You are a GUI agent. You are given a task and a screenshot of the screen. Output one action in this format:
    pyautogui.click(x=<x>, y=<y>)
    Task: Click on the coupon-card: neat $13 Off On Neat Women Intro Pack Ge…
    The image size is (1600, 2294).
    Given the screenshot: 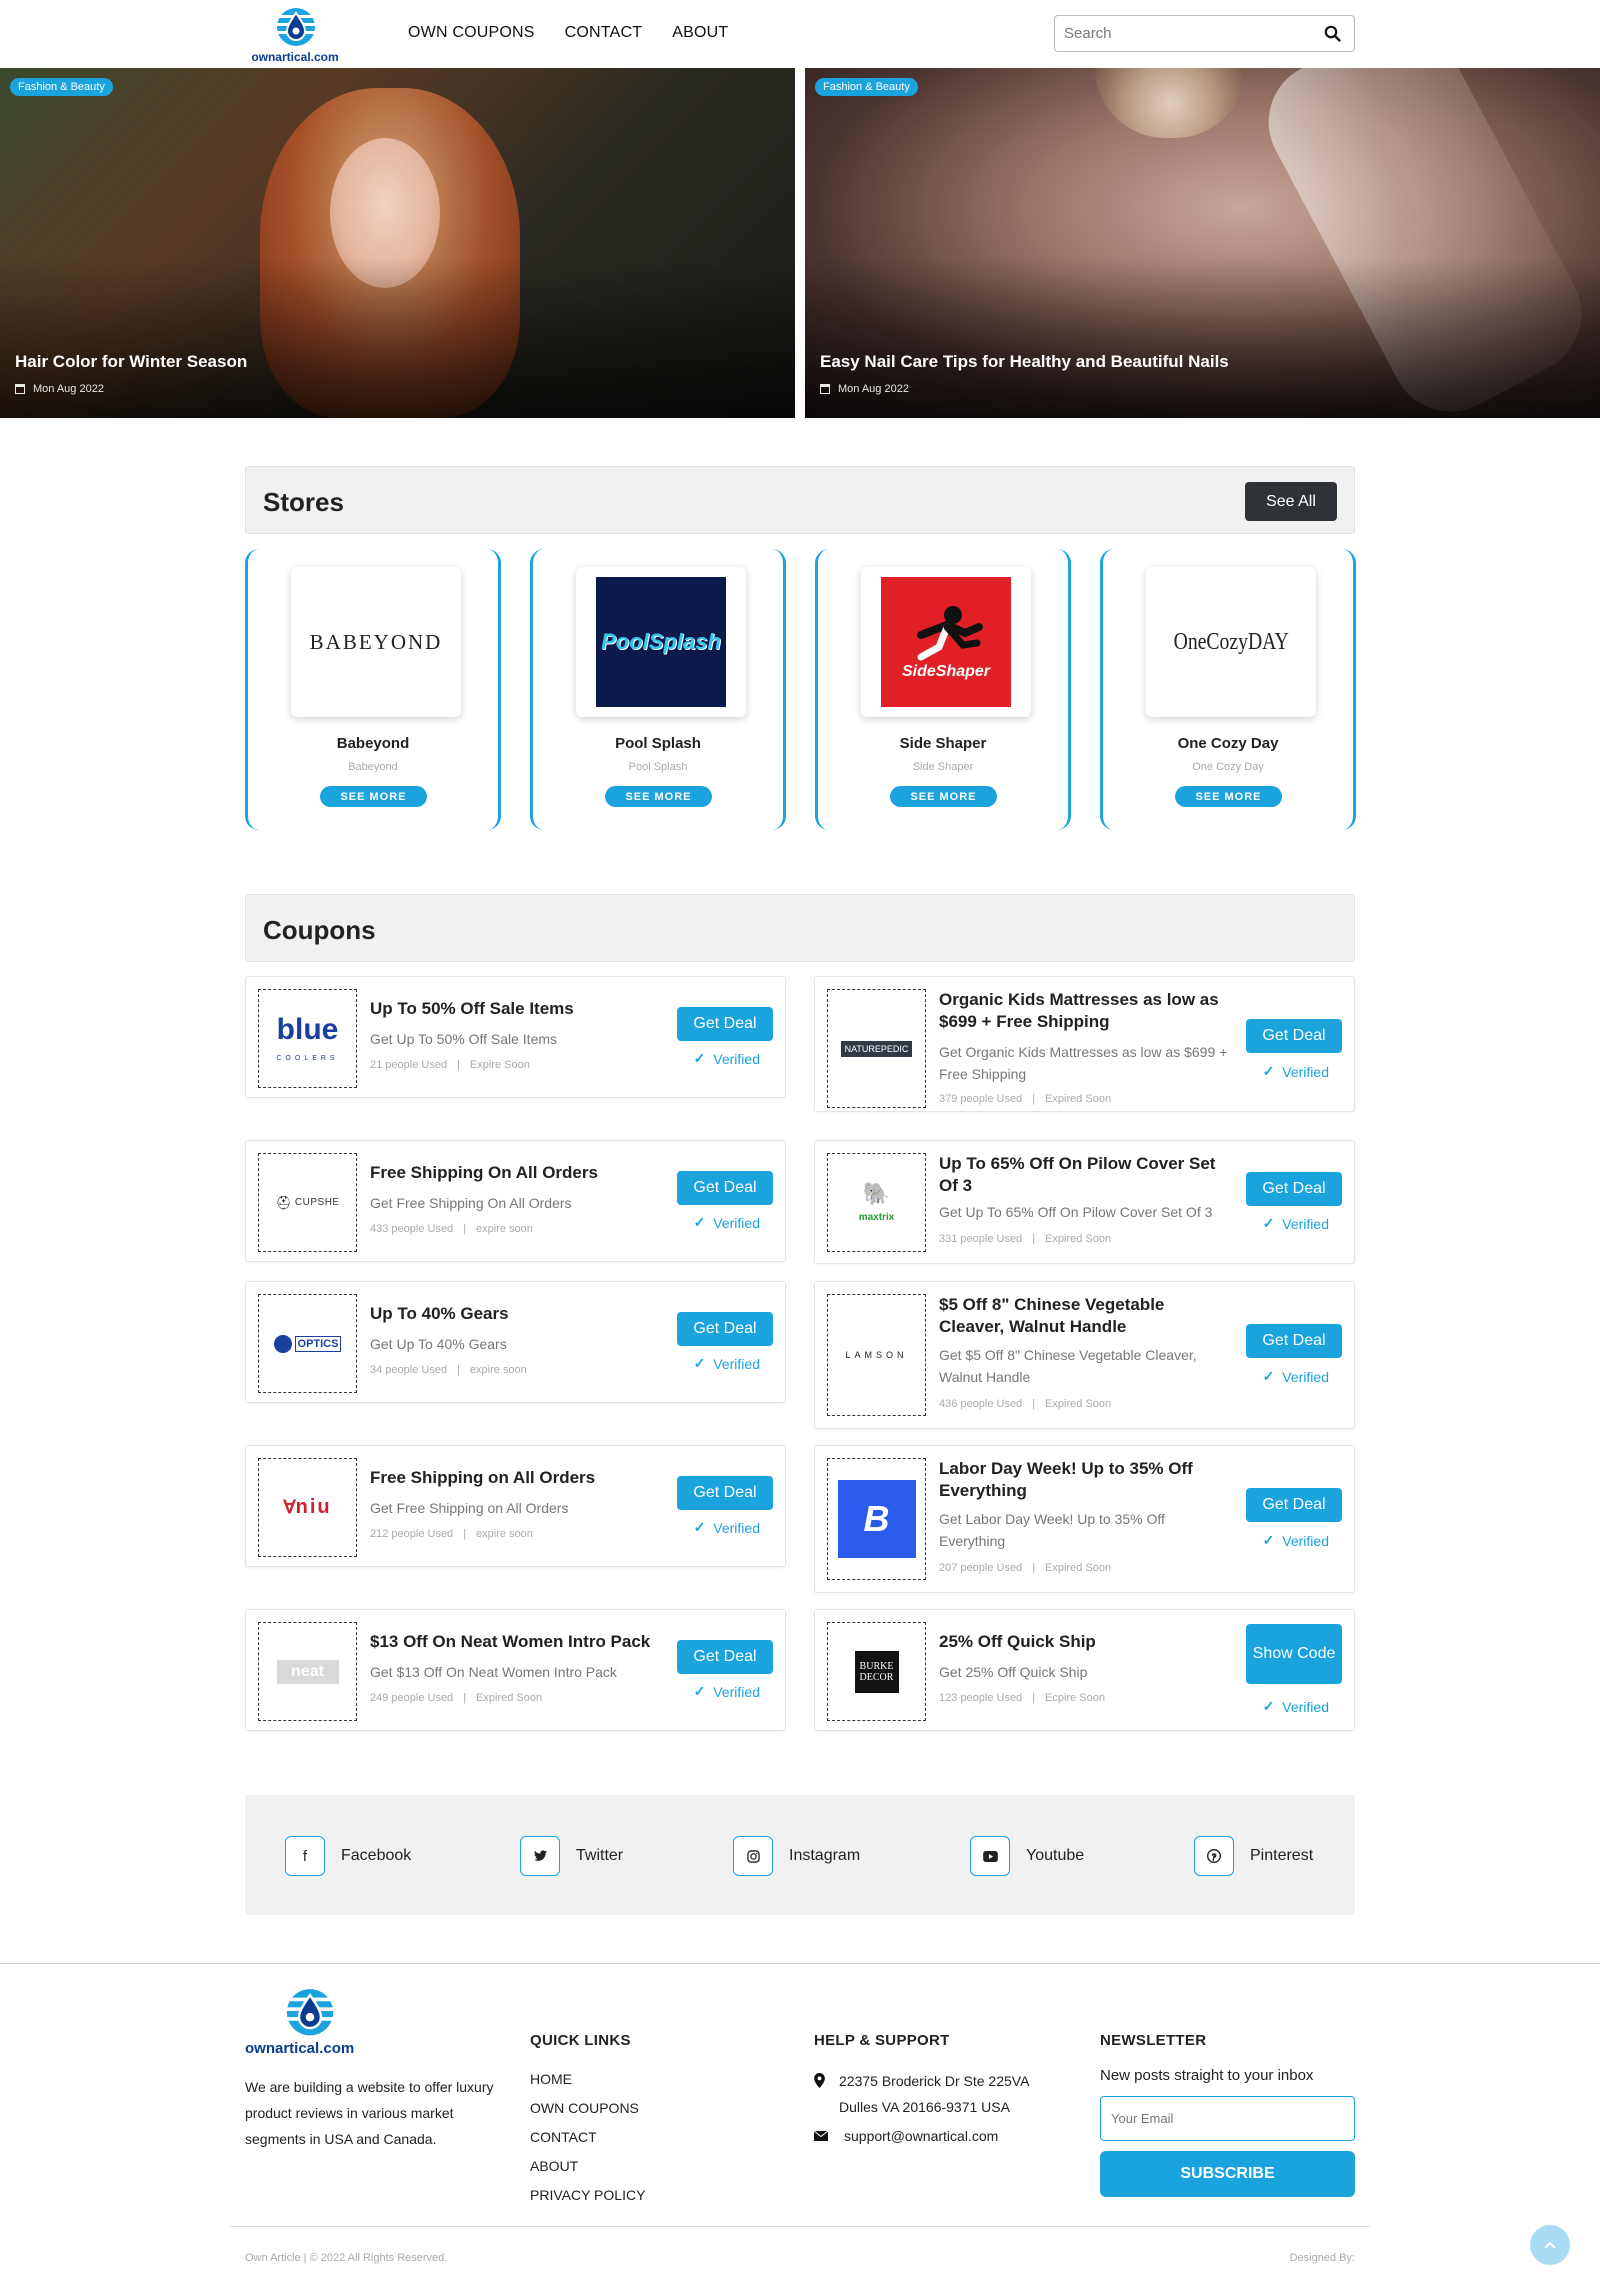 What is the action you would take?
    pyautogui.click(x=515, y=1670)
    